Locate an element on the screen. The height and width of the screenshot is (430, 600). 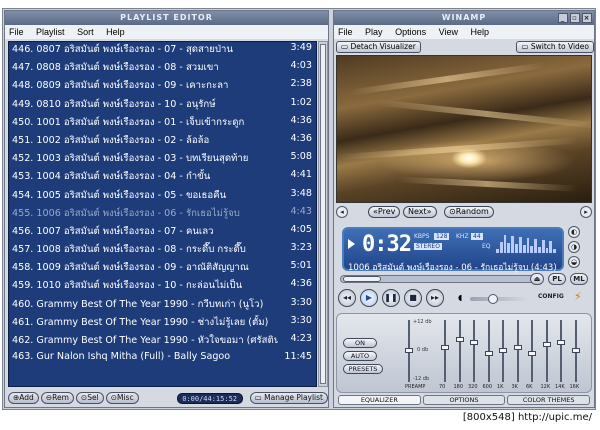
seek-knob is located at coordinates (362, 279).